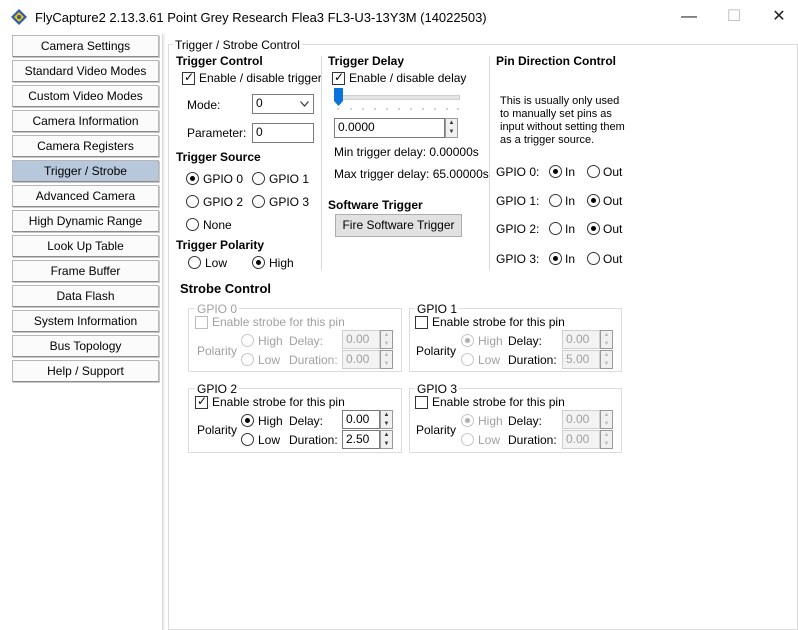 The image size is (798, 630). Describe the element at coordinates (386, 339) in the screenshot. I see `strobe-gpio0-delay-spinner: ▲ ▼` at that location.